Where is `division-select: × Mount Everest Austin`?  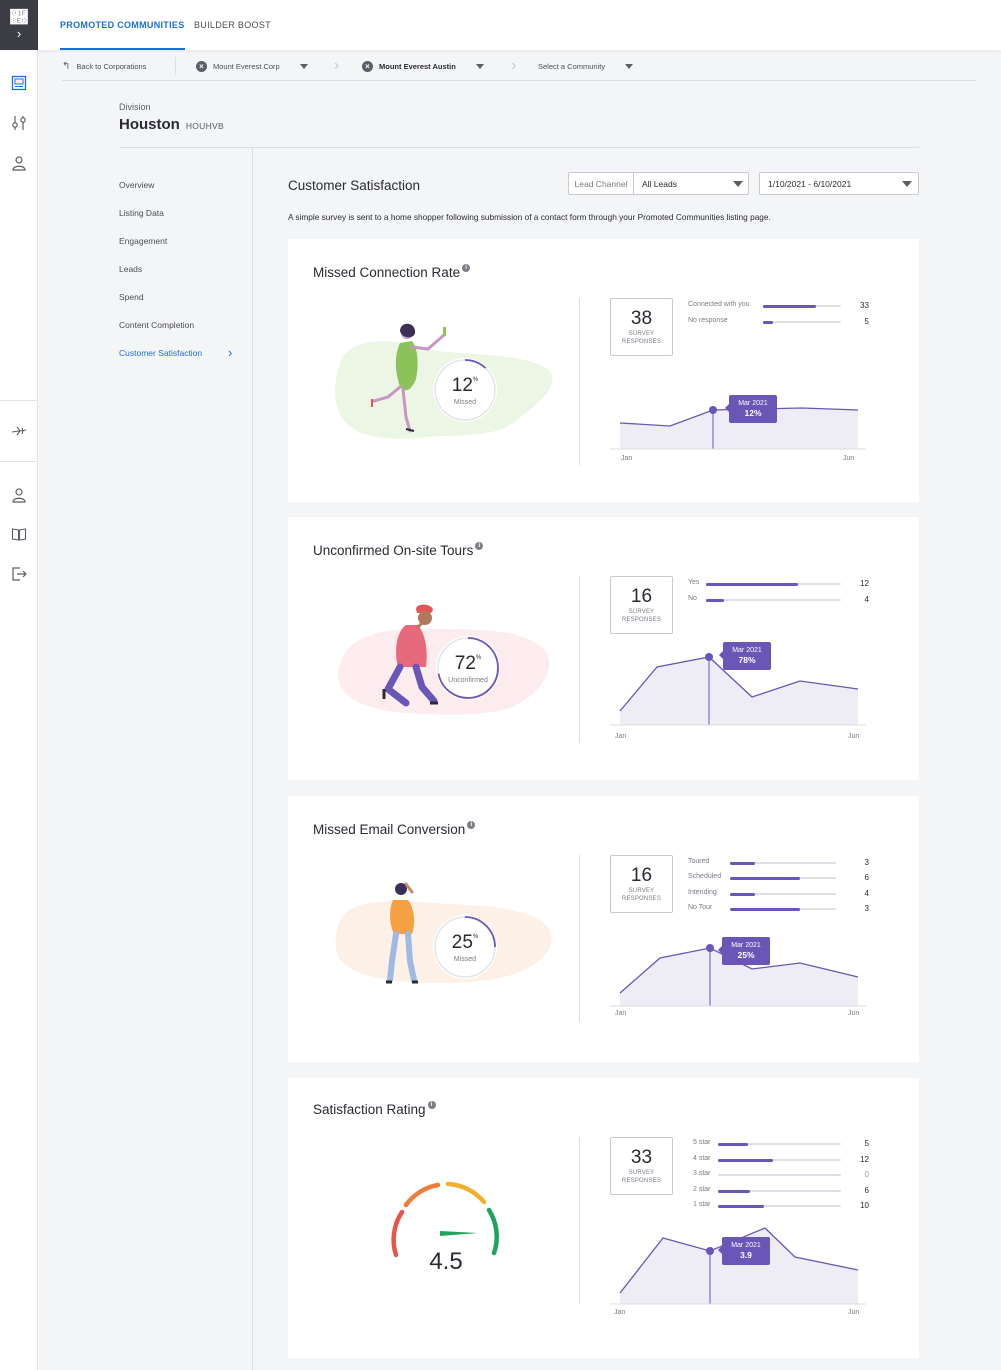
division-select: × Mount Everest Austin is located at coordinates (423, 66).